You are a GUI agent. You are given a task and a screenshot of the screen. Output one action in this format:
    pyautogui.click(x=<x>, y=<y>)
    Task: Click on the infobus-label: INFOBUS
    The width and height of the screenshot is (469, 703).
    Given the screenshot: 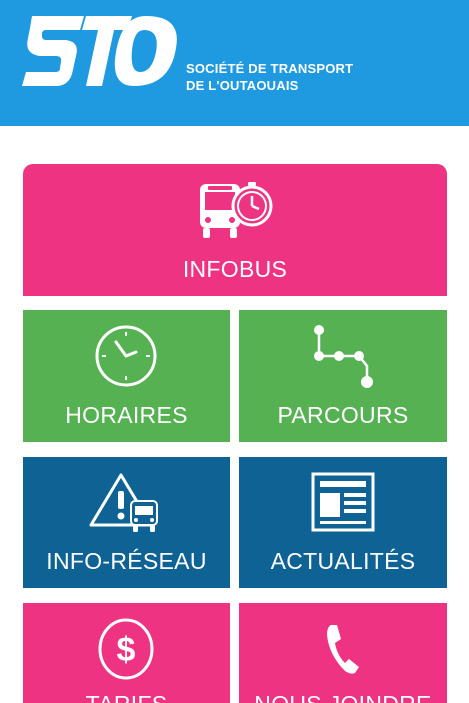 What is the action you would take?
    pyautogui.click(x=235, y=269)
    